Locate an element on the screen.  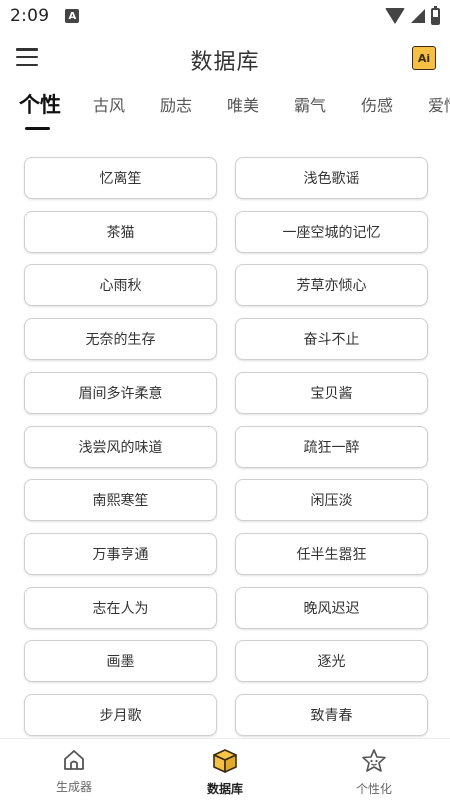
name-item: 浅尝风的味道 is located at coordinates (120, 446).